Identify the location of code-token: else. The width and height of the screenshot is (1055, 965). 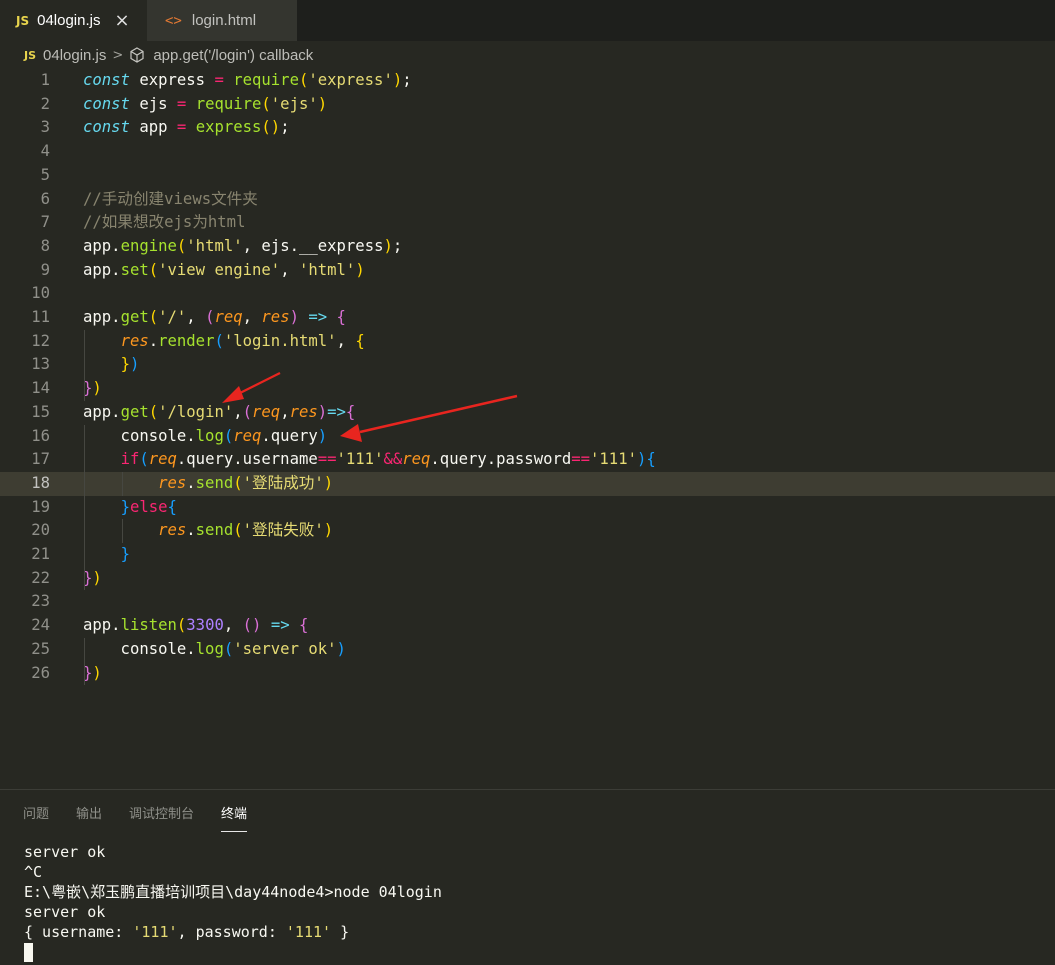
(148, 506).